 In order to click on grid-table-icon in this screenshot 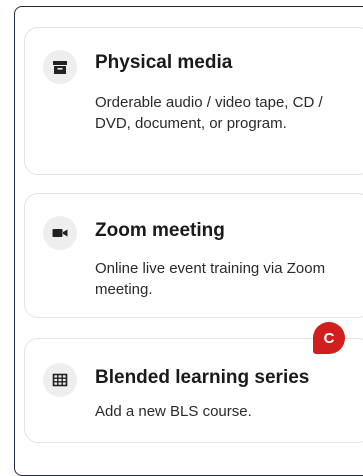, I will do `click(60, 380)`.